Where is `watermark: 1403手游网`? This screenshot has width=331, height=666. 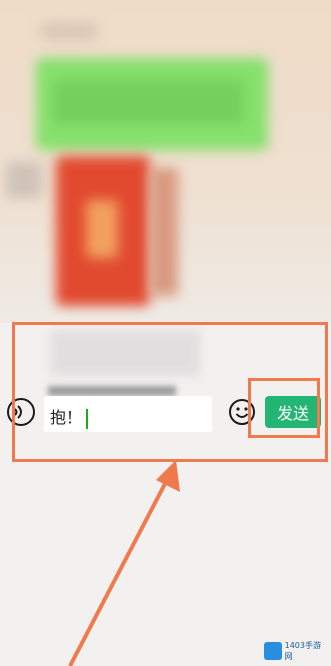 watermark: 1403手游网 is located at coordinates (296, 651).